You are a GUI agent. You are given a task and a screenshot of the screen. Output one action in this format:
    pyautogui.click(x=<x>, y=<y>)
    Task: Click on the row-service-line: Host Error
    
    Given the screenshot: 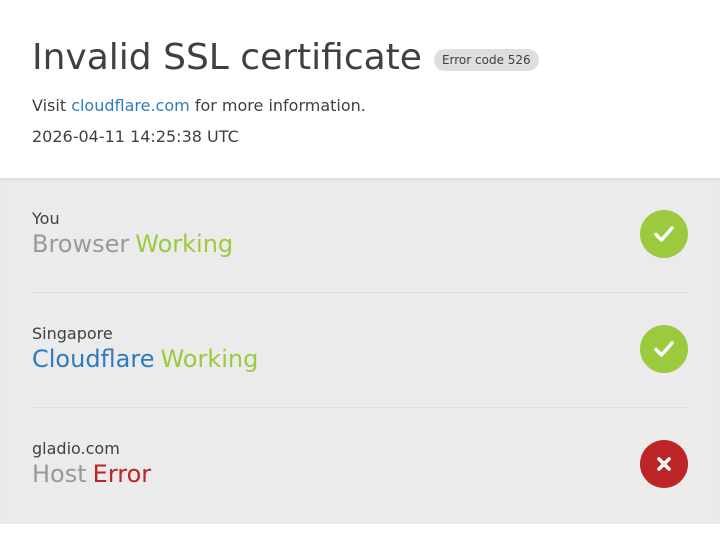 What is the action you would take?
    pyautogui.click(x=91, y=474)
    